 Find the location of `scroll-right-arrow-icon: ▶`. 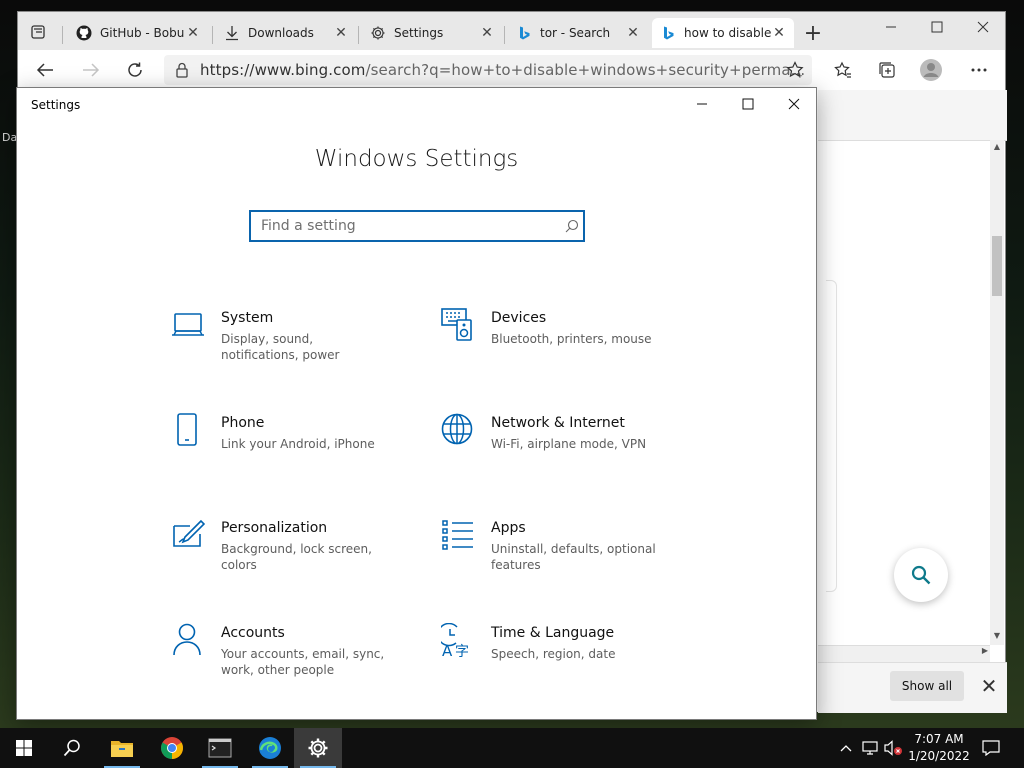

scroll-right-arrow-icon: ▶ is located at coordinates (985, 650).